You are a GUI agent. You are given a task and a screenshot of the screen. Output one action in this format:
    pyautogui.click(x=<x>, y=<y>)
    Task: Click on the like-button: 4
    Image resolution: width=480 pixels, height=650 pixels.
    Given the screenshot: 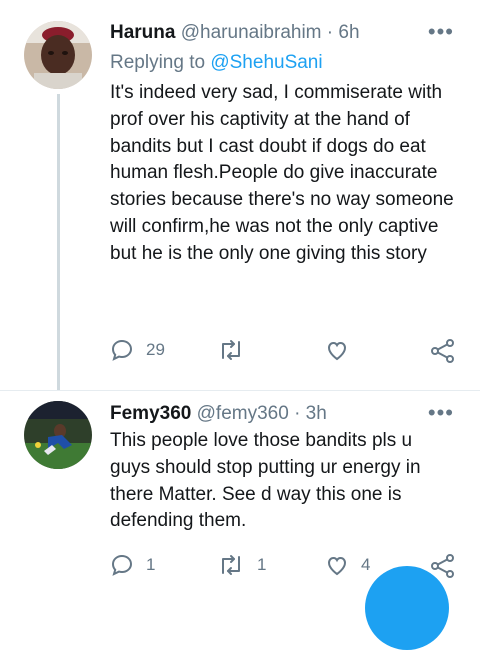 What is the action you would take?
    pyautogui.click(x=347, y=565)
    